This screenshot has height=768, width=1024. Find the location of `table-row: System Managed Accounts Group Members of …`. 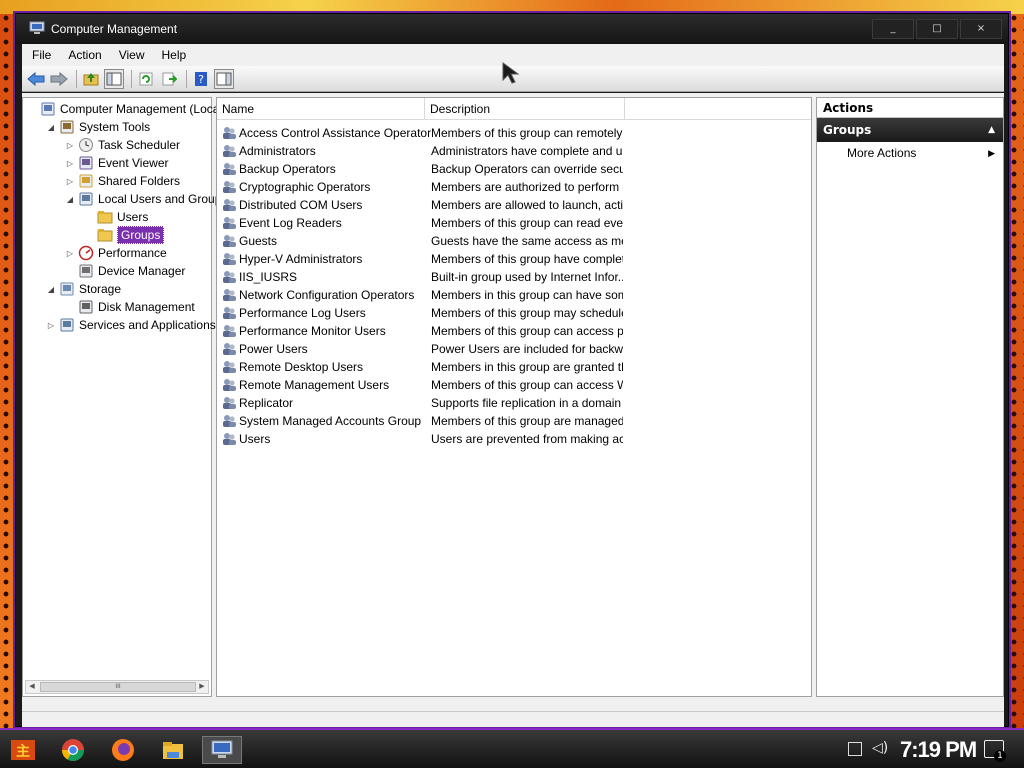

table-row: System Managed Accounts Group Members of … is located at coordinates (422, 421).